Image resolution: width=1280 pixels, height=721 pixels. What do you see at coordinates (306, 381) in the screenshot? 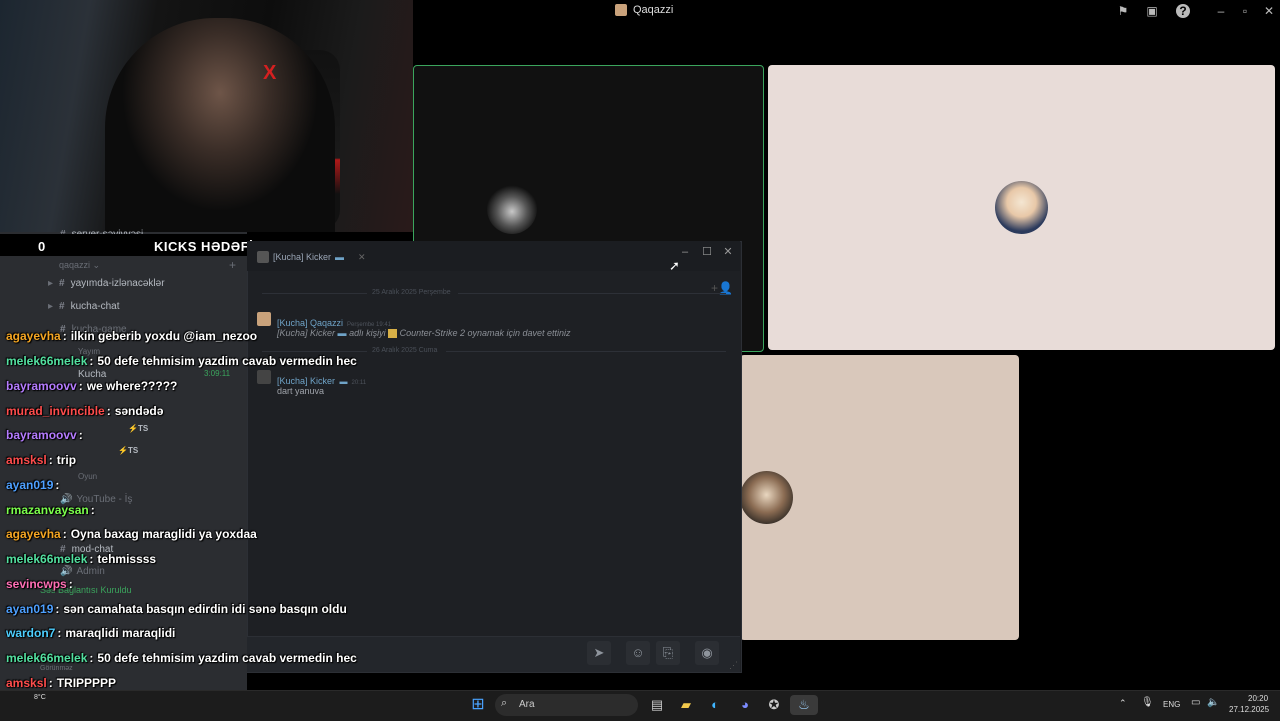
I see `sender-name: [Kucha] Kicker` at bounding box center [306, 381].